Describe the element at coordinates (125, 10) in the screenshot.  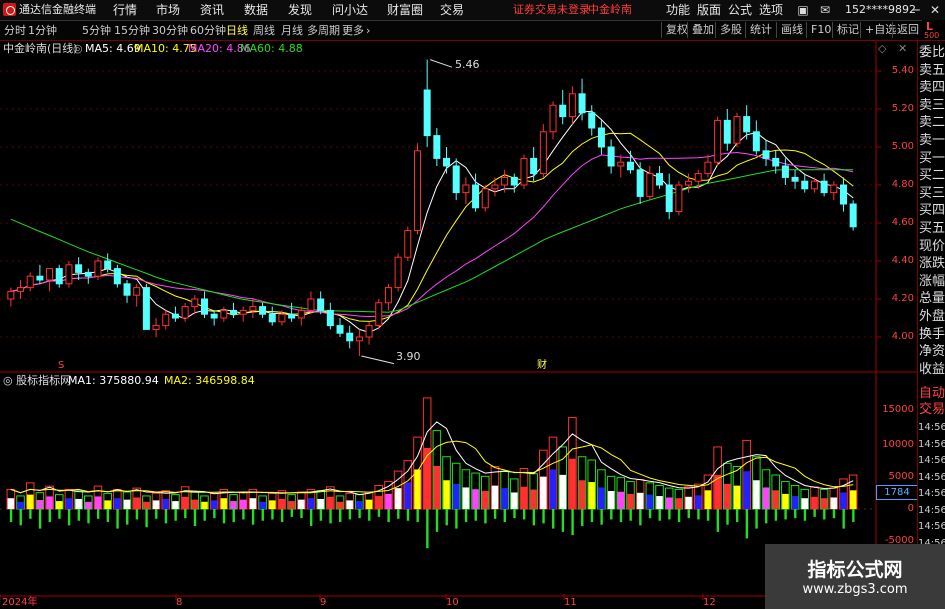
I see `menu-hangqing: 行情` at that location.